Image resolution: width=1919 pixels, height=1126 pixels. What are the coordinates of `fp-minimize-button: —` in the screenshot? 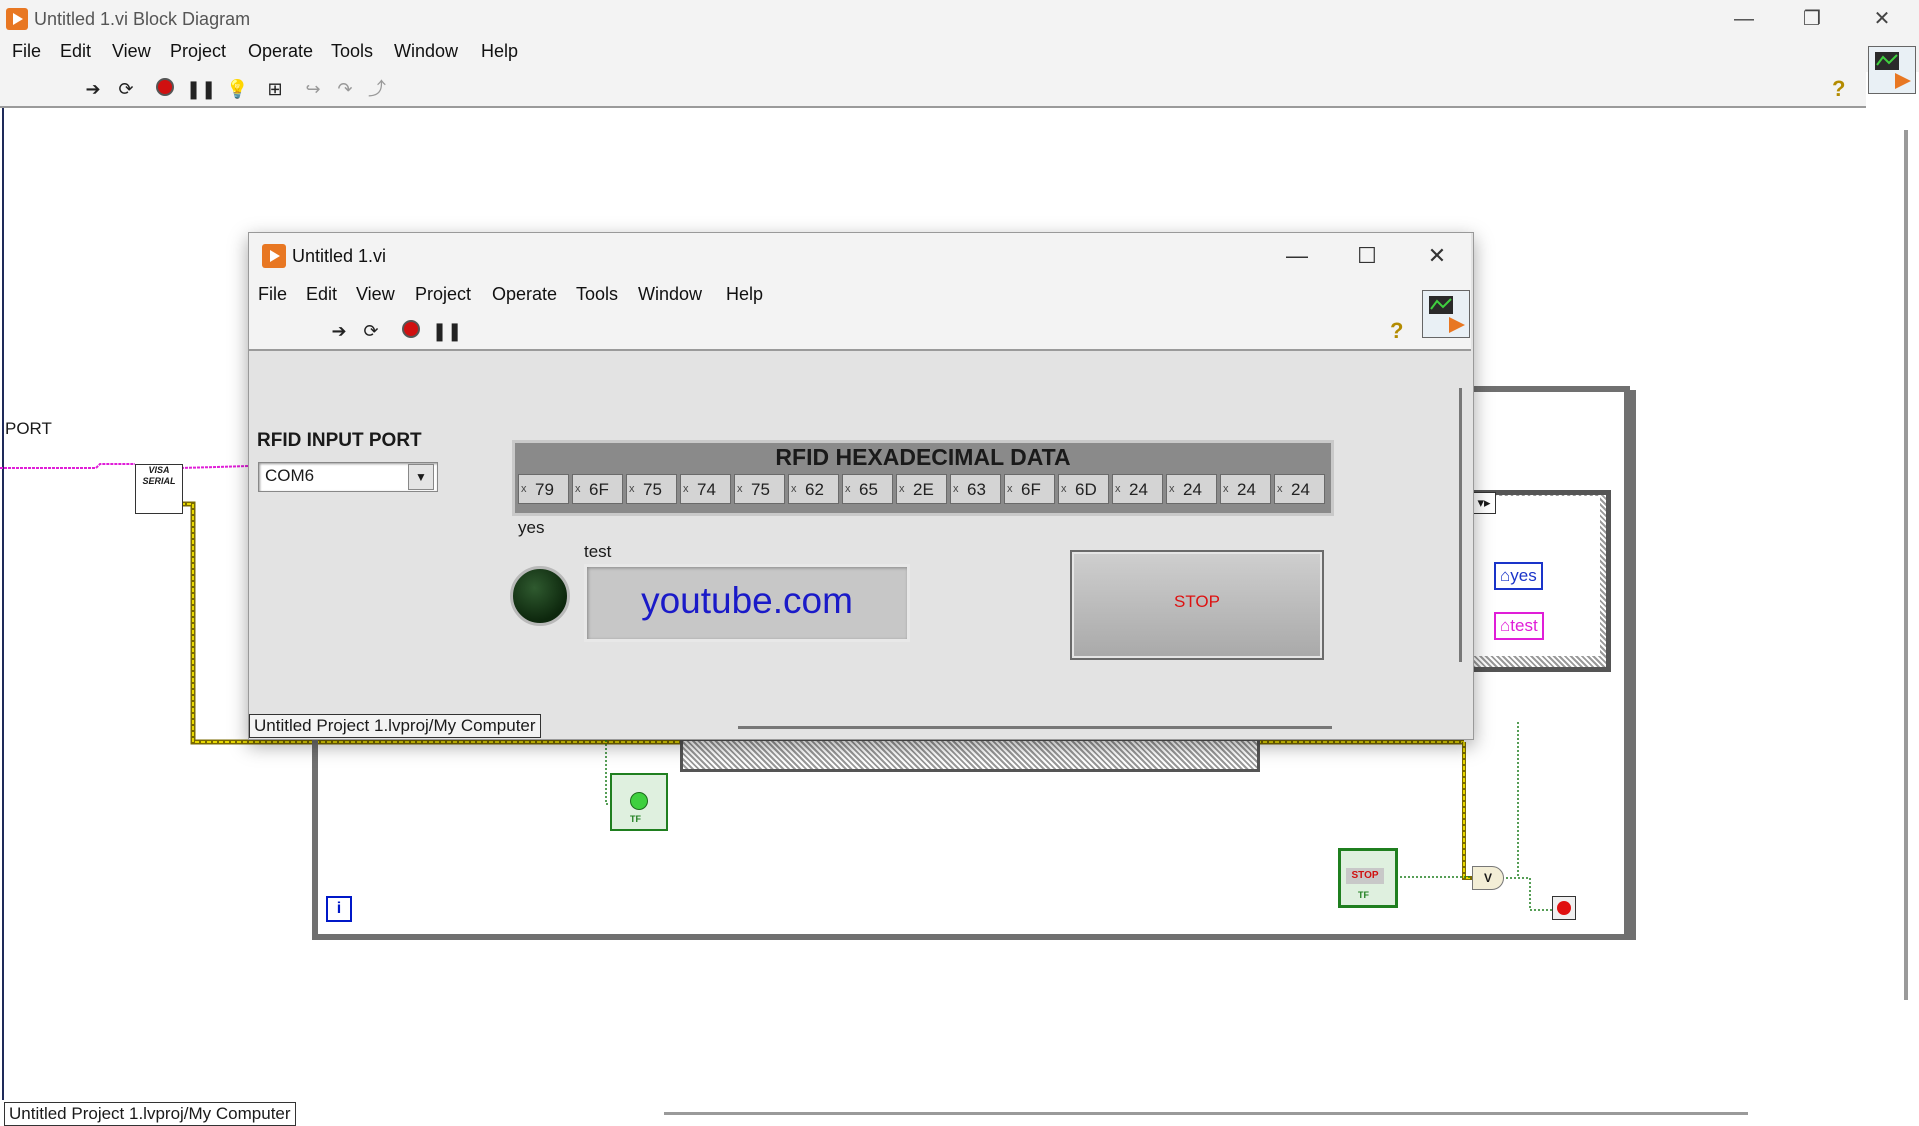 It's located at (1297, 256).